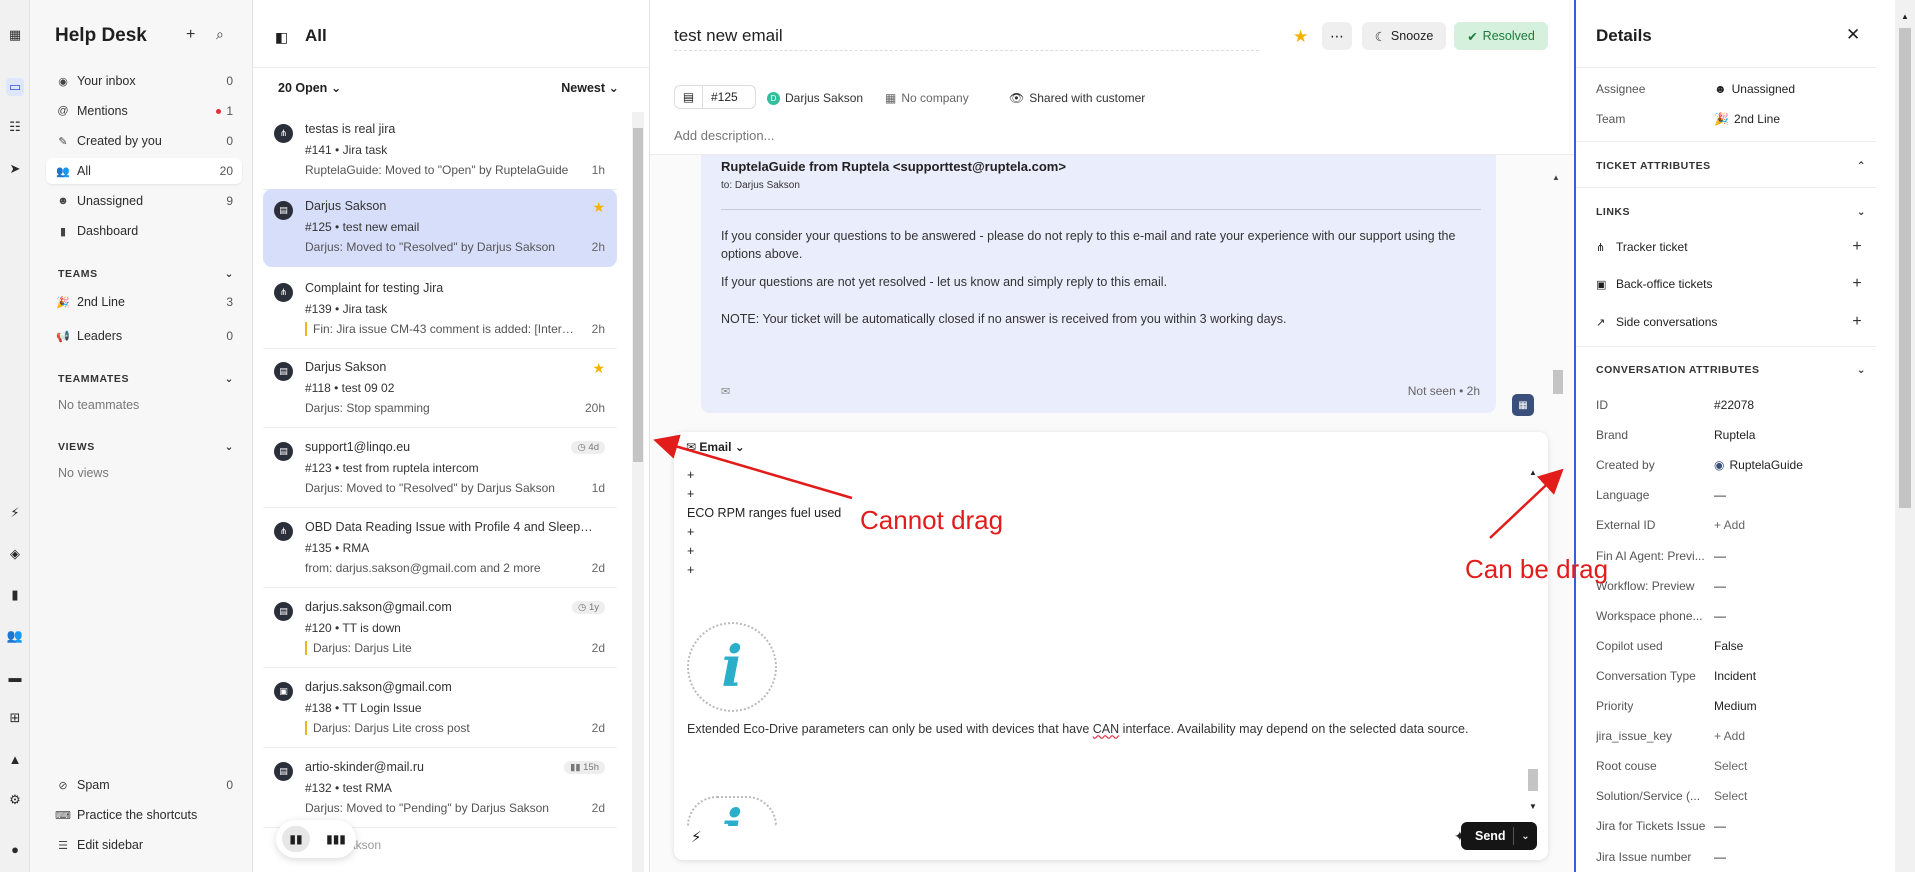 The height and width of the screenshot is (872, 1915). I want to click on sidebar-item-team-2nd-line: 🎉 2nd Line 3, so click(144, 302).